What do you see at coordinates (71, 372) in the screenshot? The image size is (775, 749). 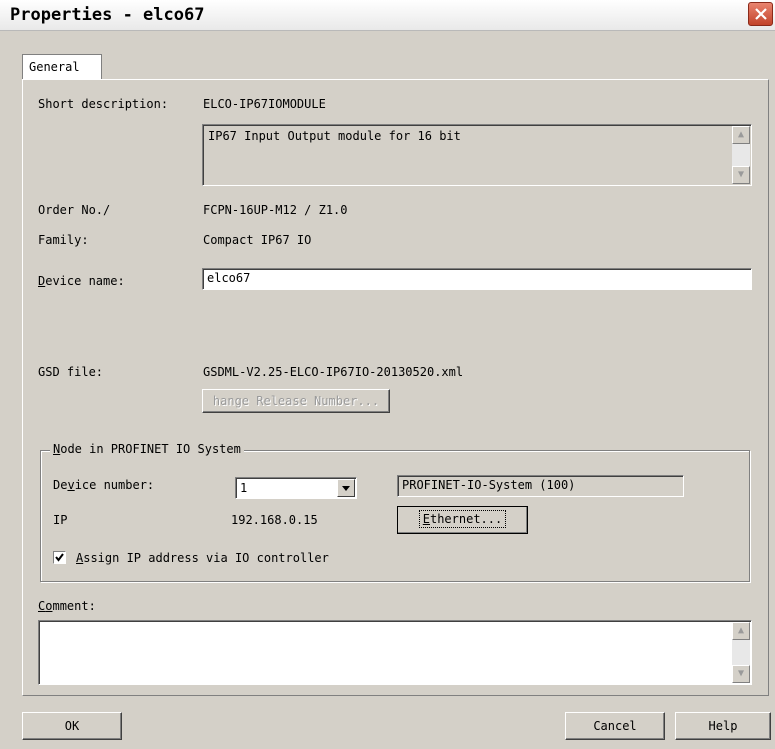 I see `gsd-file-label: GSD file:` at bounding box center [71, 372].